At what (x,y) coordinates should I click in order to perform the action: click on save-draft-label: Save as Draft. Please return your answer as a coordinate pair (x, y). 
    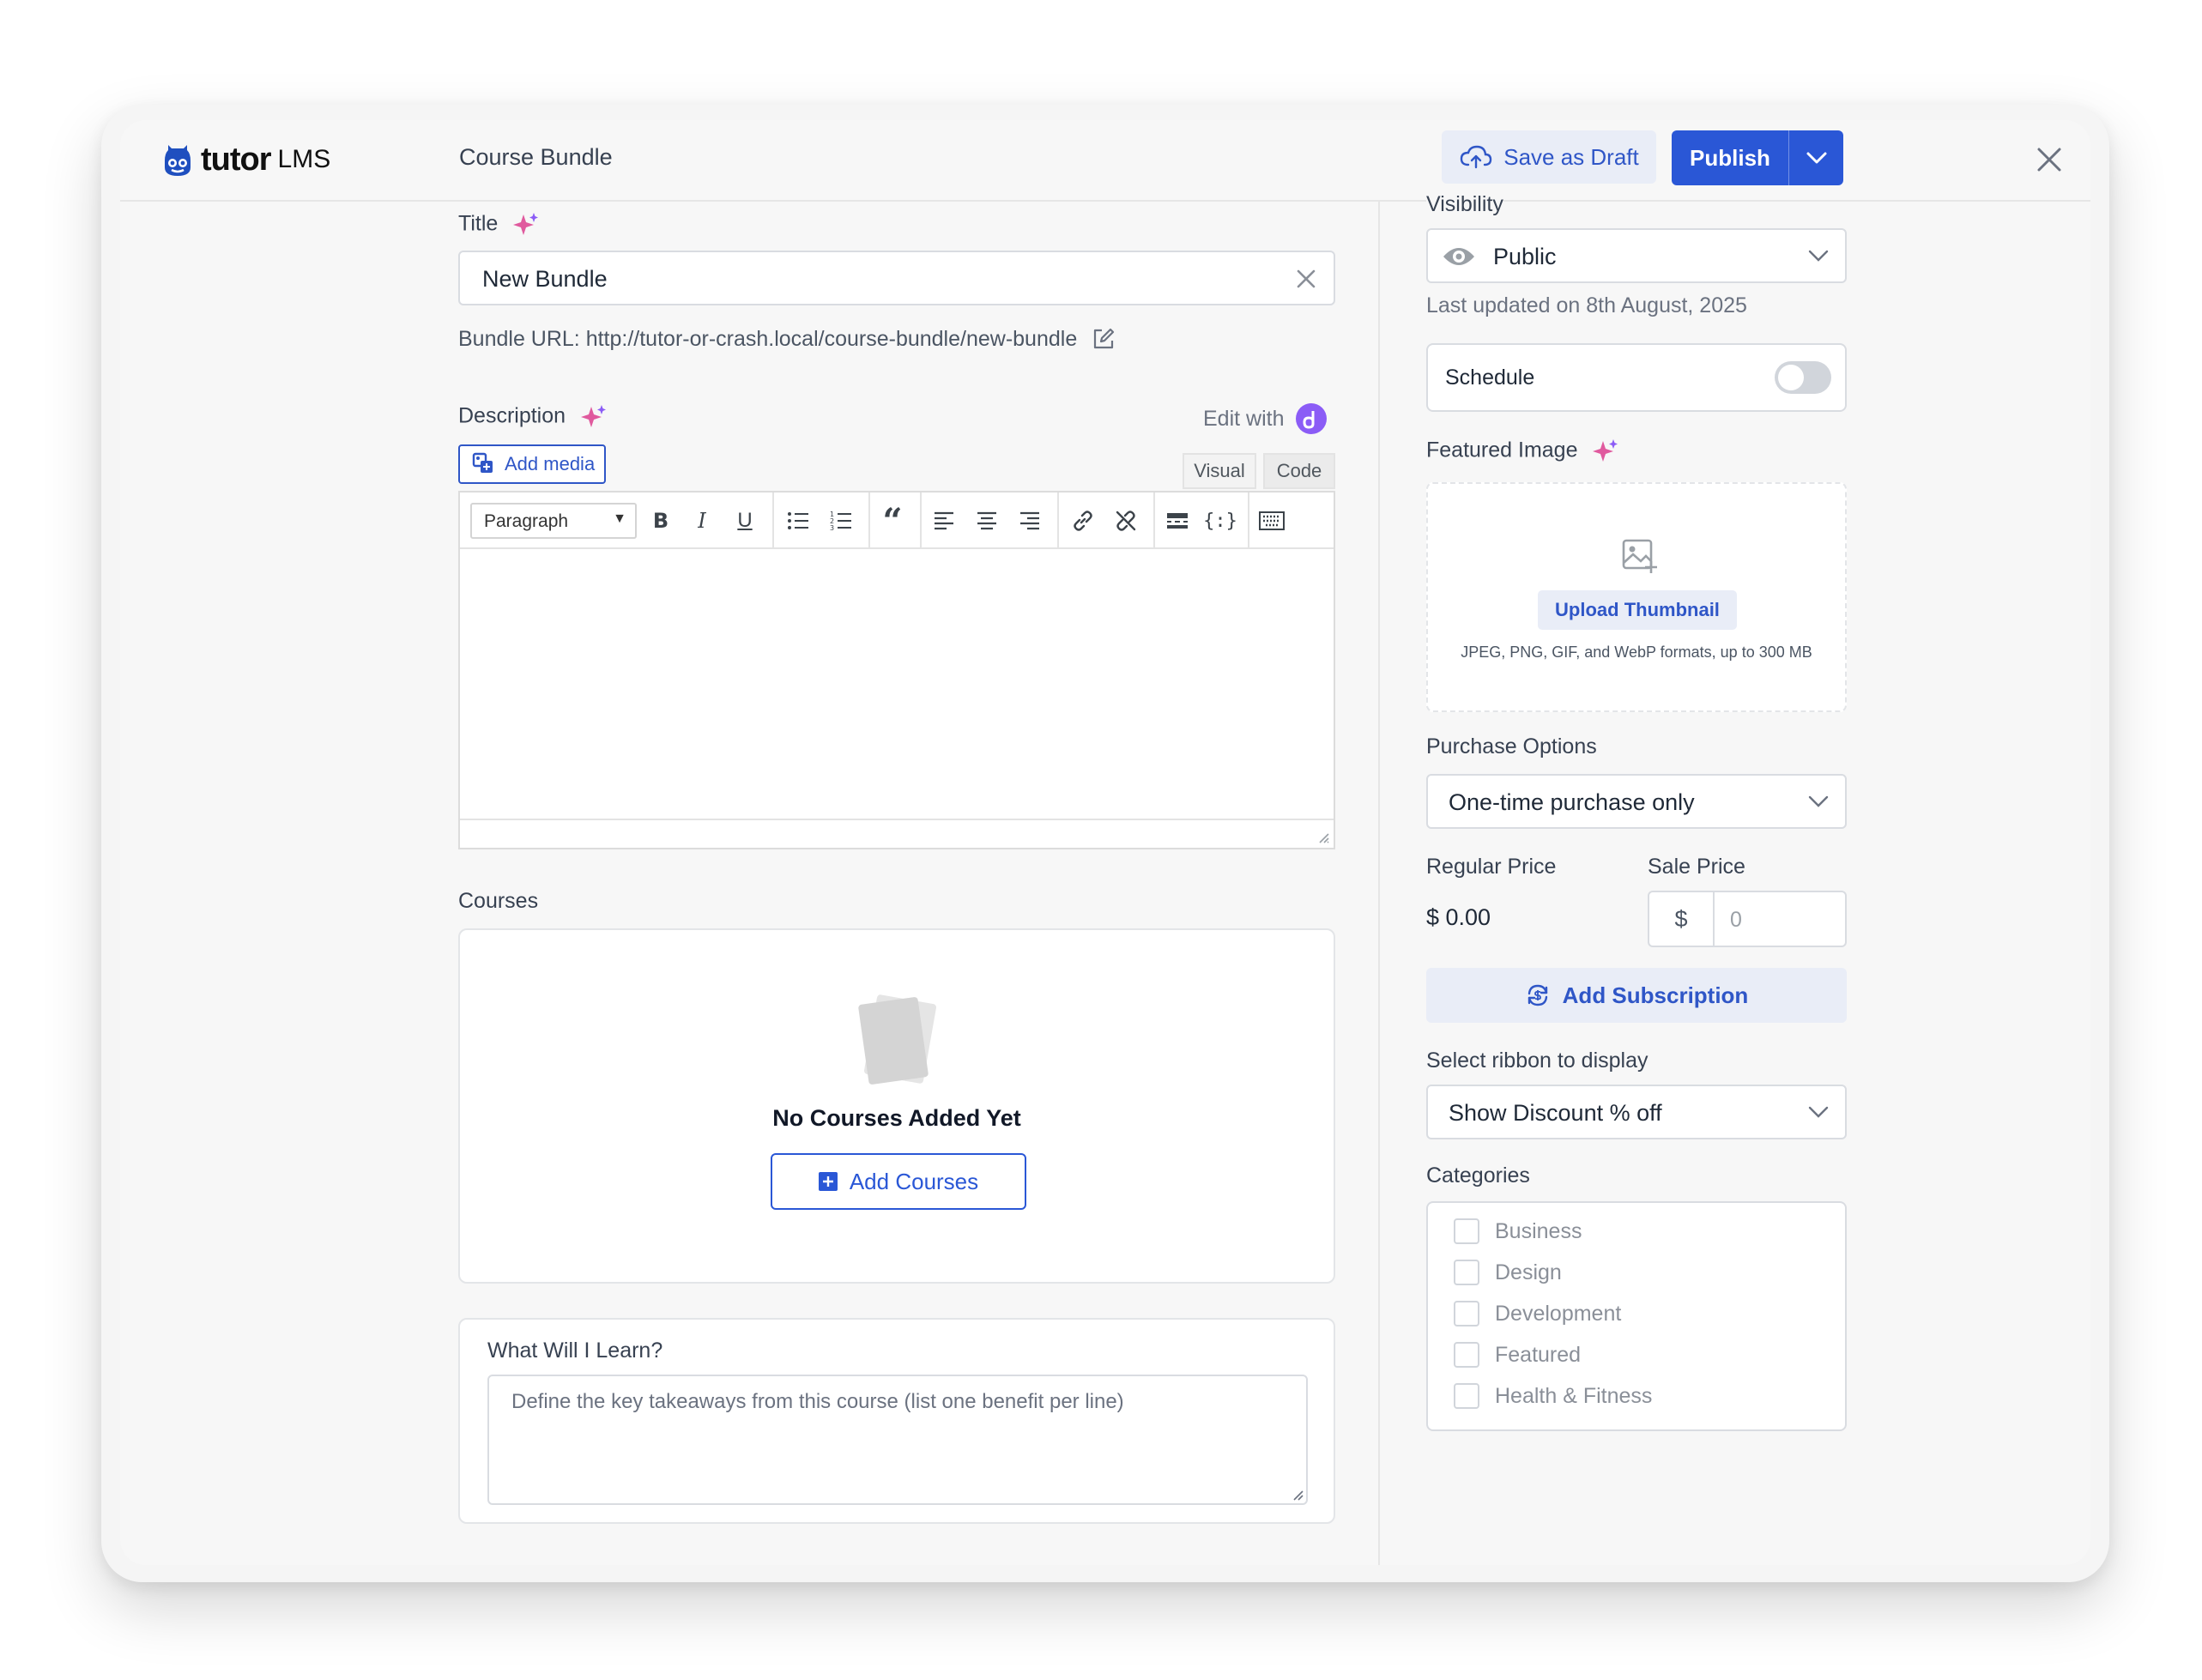
    Looking at the image, I should click on (1571, 157).